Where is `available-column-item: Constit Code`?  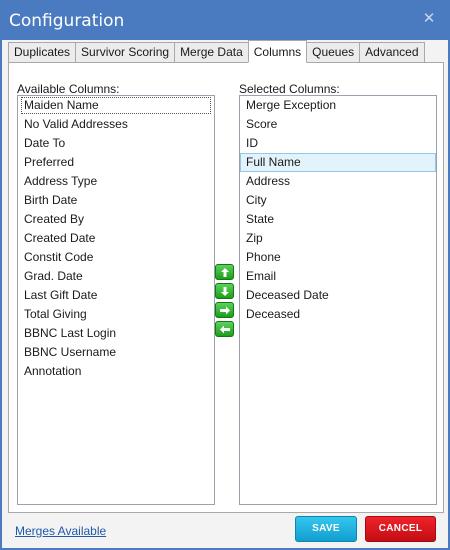 available-column-item: Constit Code is located at coordinates (116, 257).